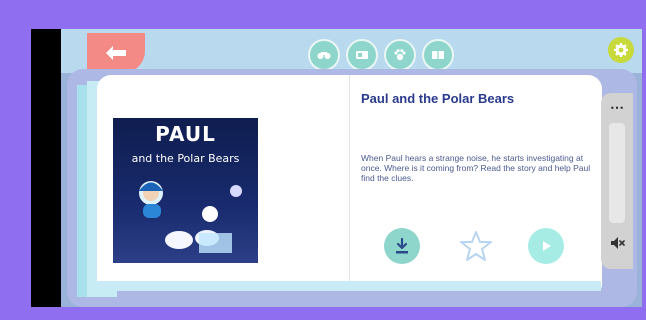 The image size is (646, 320). I want to click on binoculars-icon, so click(324, 55).